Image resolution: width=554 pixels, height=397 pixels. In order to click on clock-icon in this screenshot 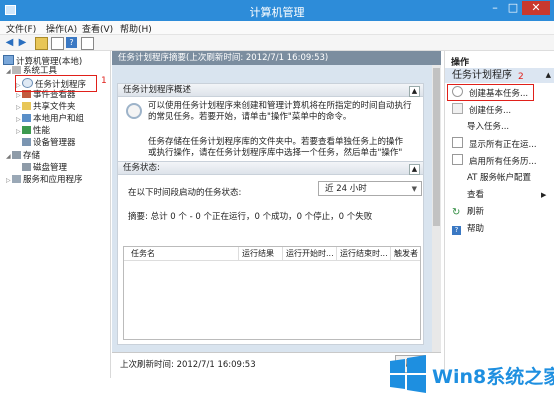, I will do `click(134, 111)`.